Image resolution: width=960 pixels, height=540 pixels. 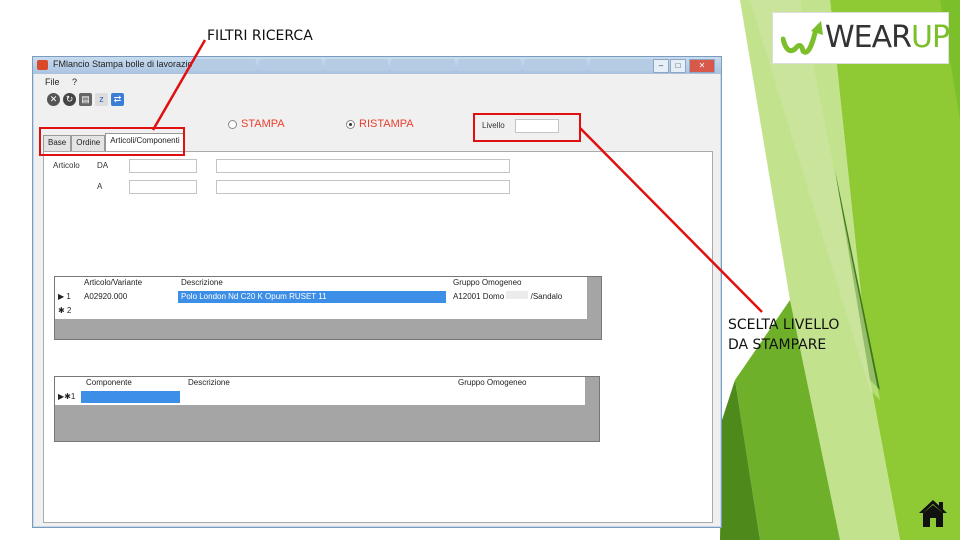 What do you see at coordinates (179, 85) in the screenshot?
I see `line-to-filtri` at bounding box center [179, 85].